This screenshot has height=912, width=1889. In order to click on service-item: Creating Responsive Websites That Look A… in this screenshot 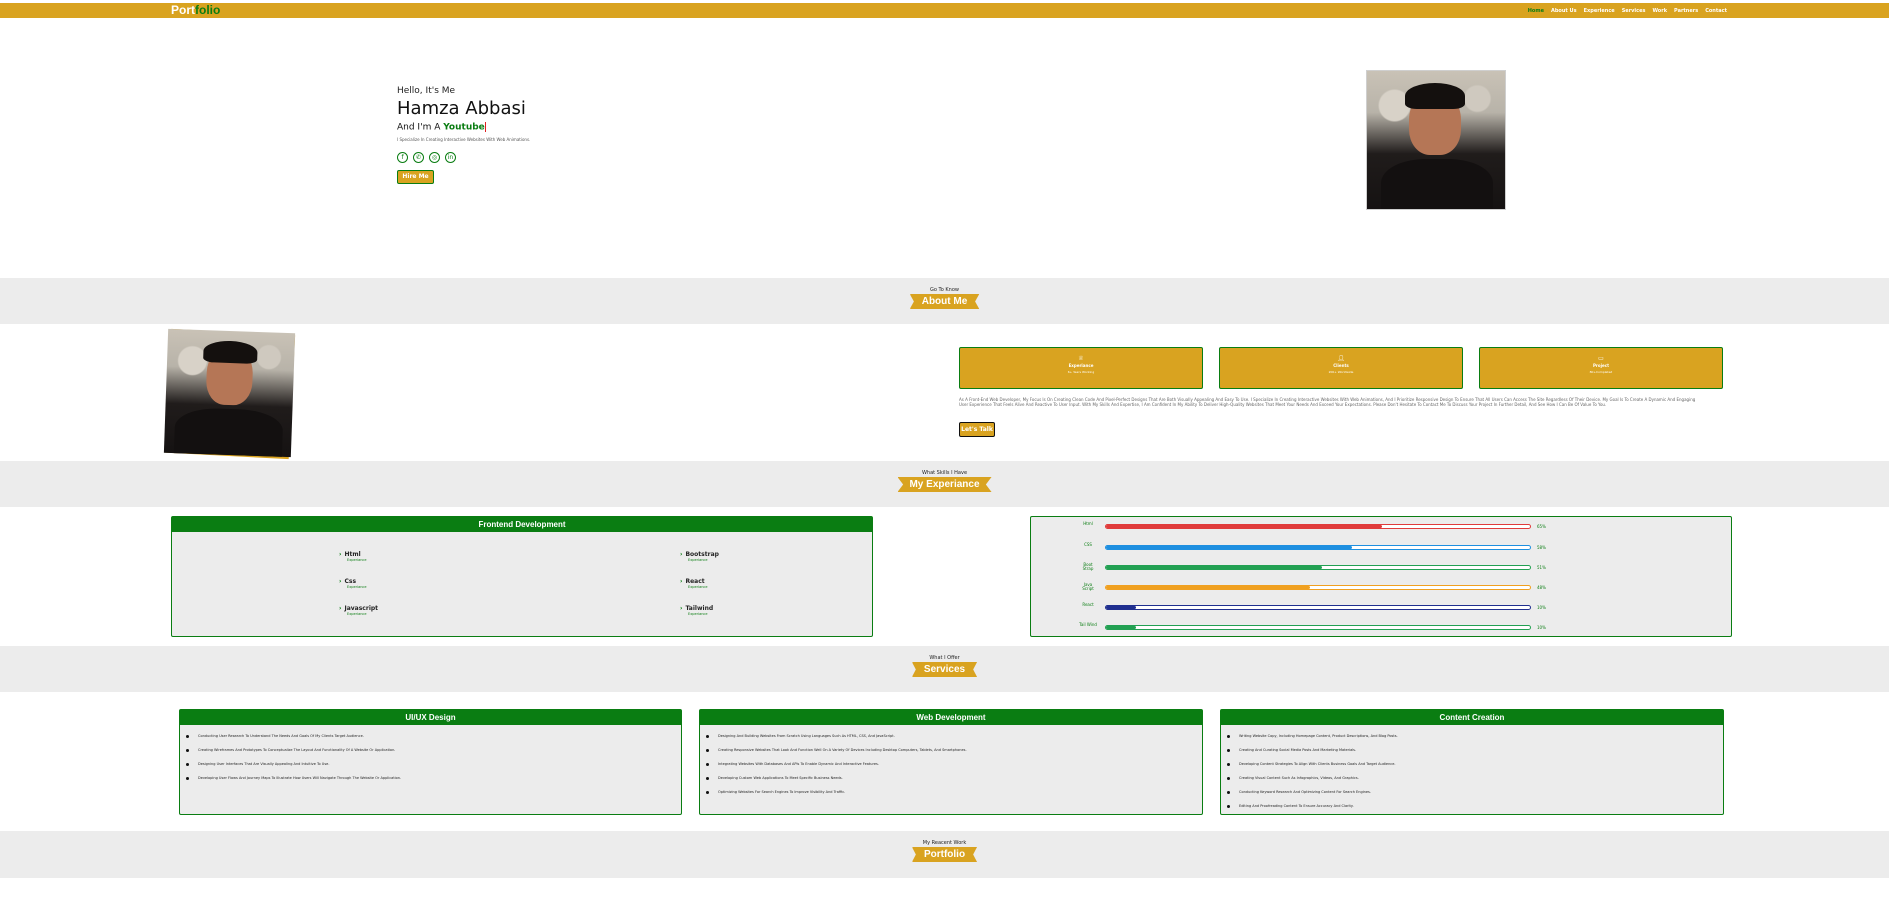, I will do `click(954, 750)`.